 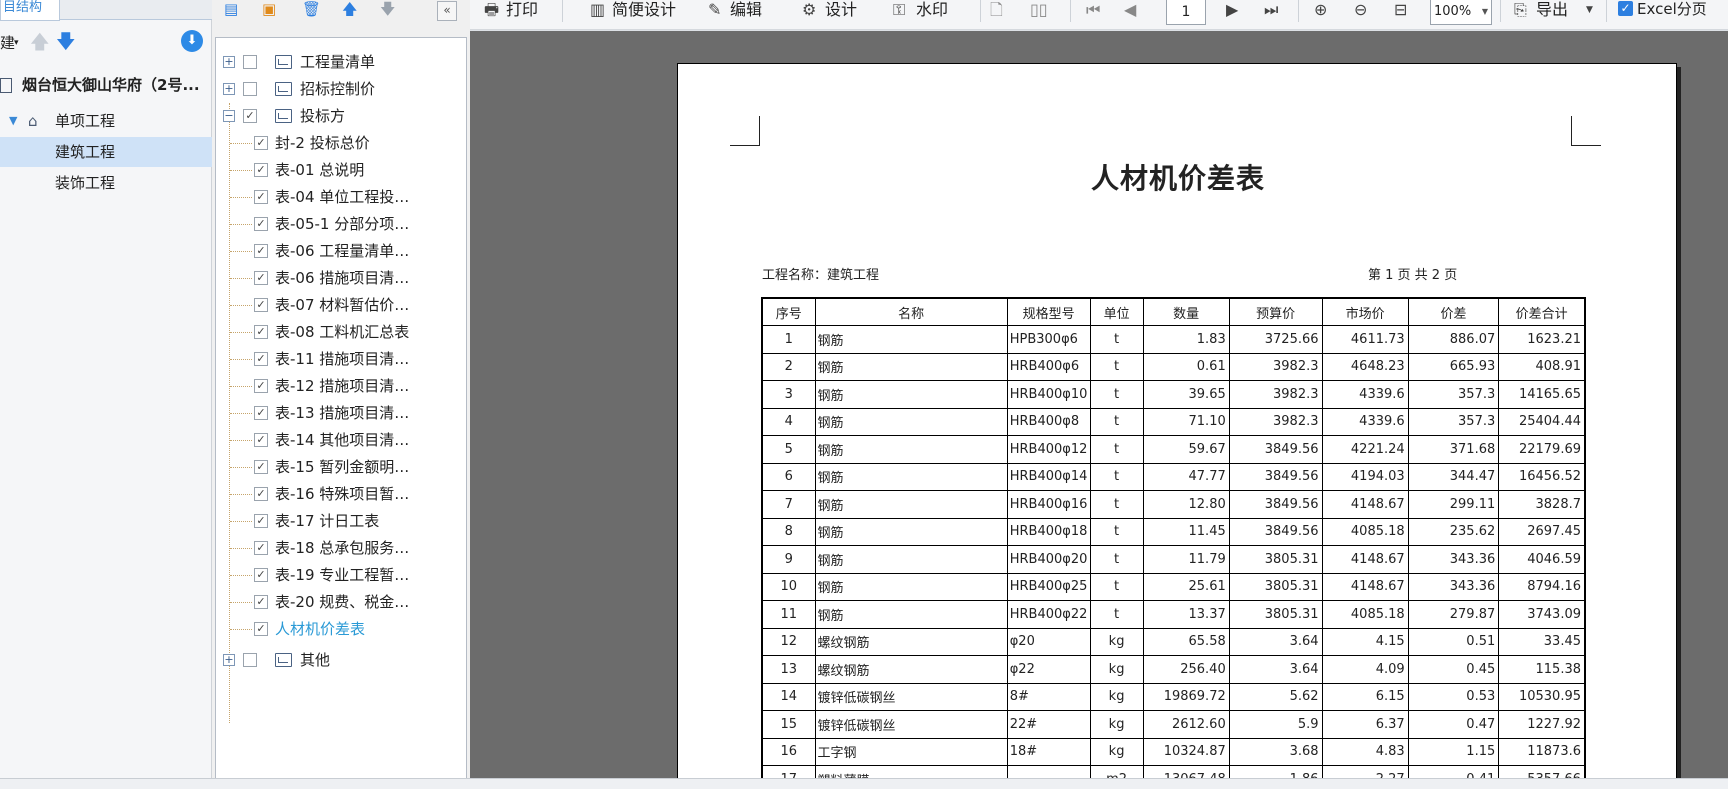 I want to click on report-item: ✓ 表-17 计日工表, so click(x=341, y=521).